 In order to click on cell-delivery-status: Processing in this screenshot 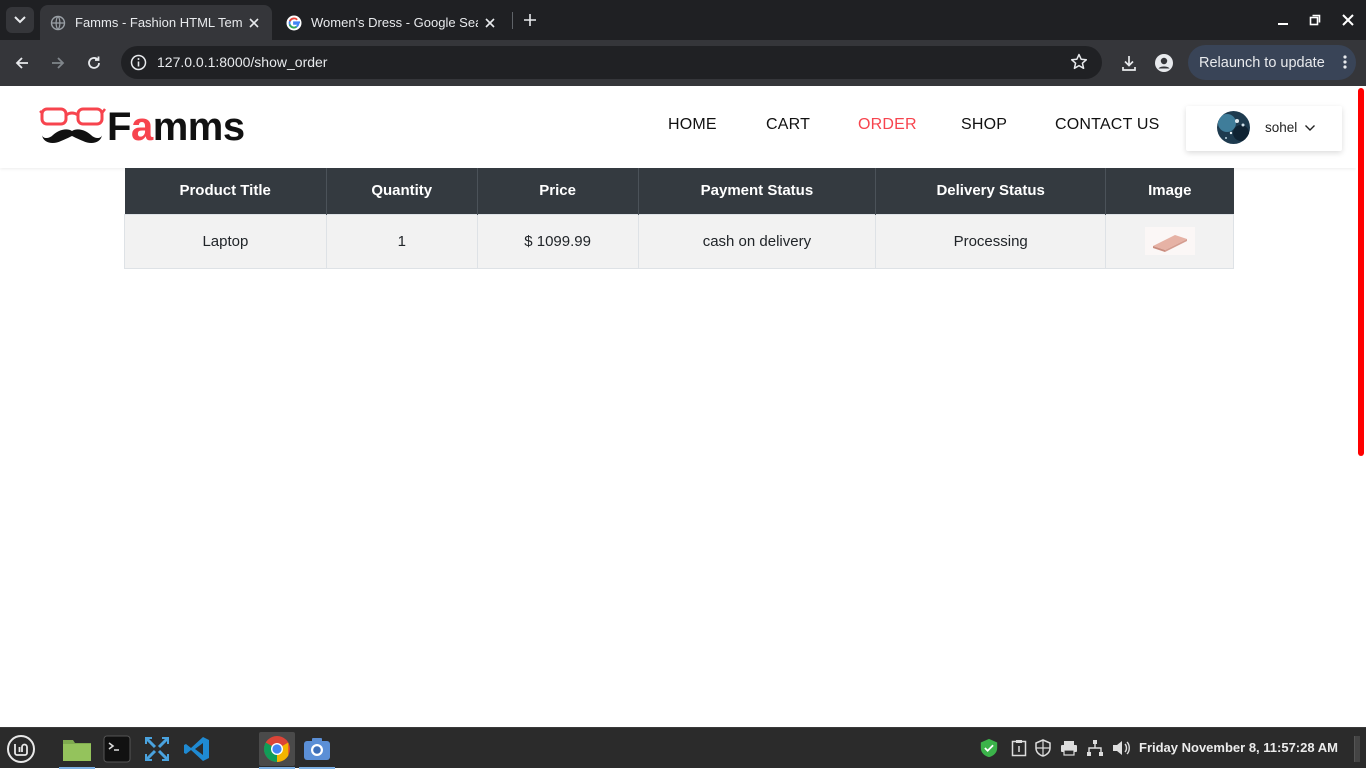, I will do `click(991, 241)`.